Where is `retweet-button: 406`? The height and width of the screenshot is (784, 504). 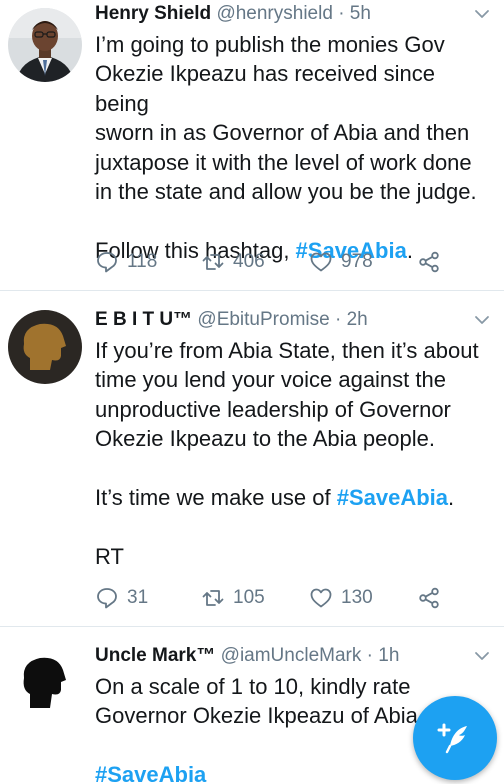
retweet-button: 406 is located at coordinates (255, 262).